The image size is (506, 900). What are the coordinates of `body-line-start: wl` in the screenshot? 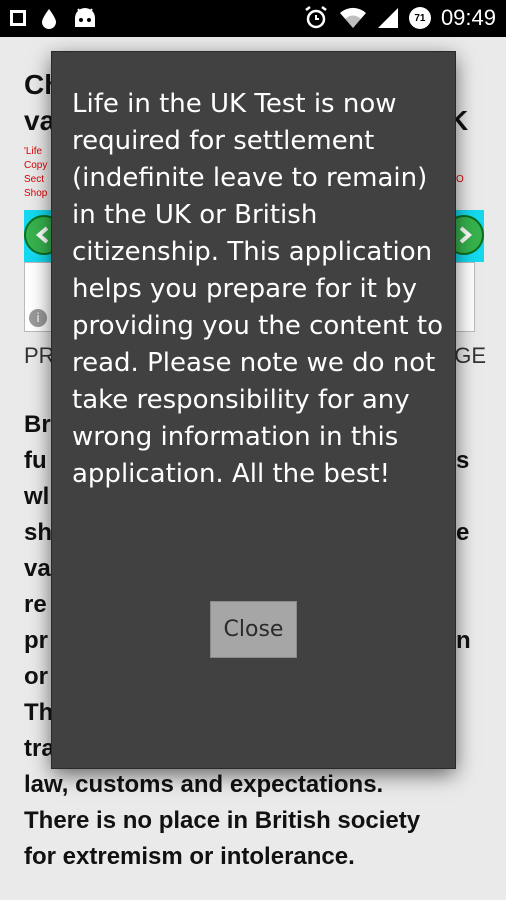 It's located at (37, 496).